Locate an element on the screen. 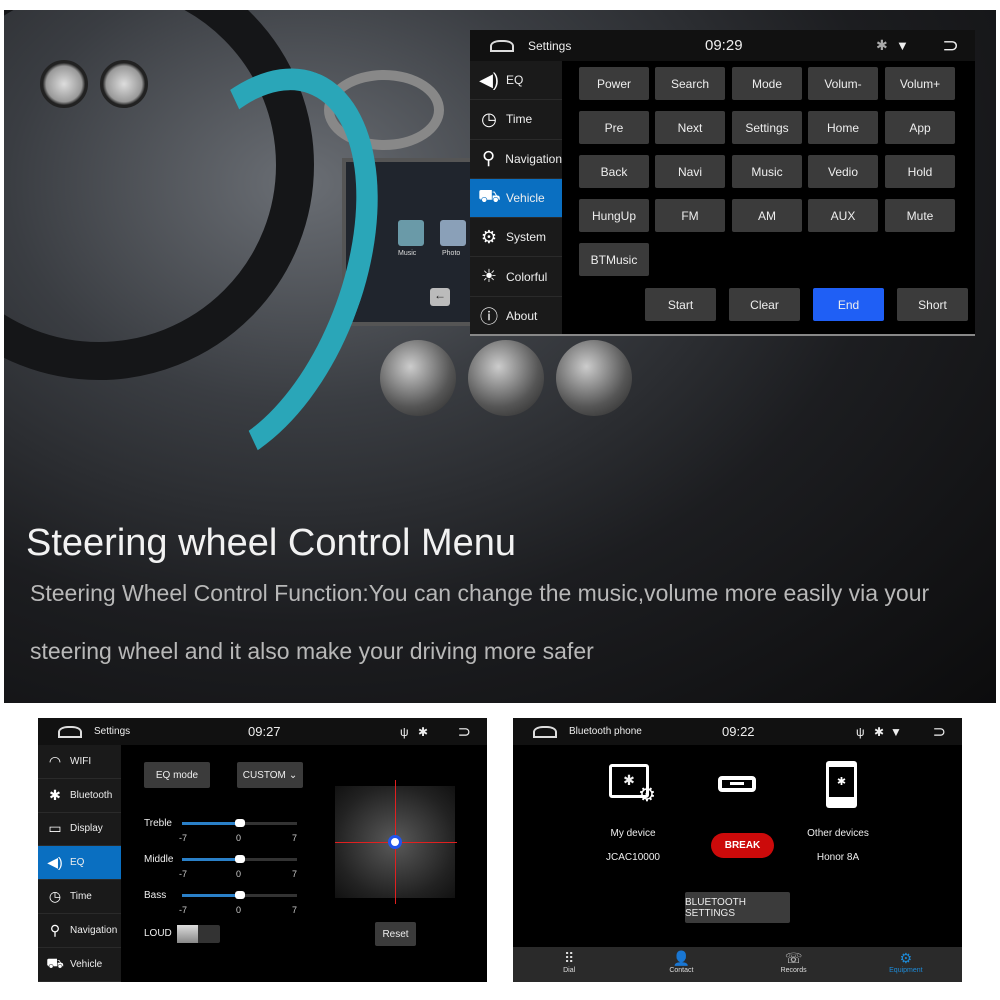  sidebar-item-label: Colorful is located at coordinates (527, 276).